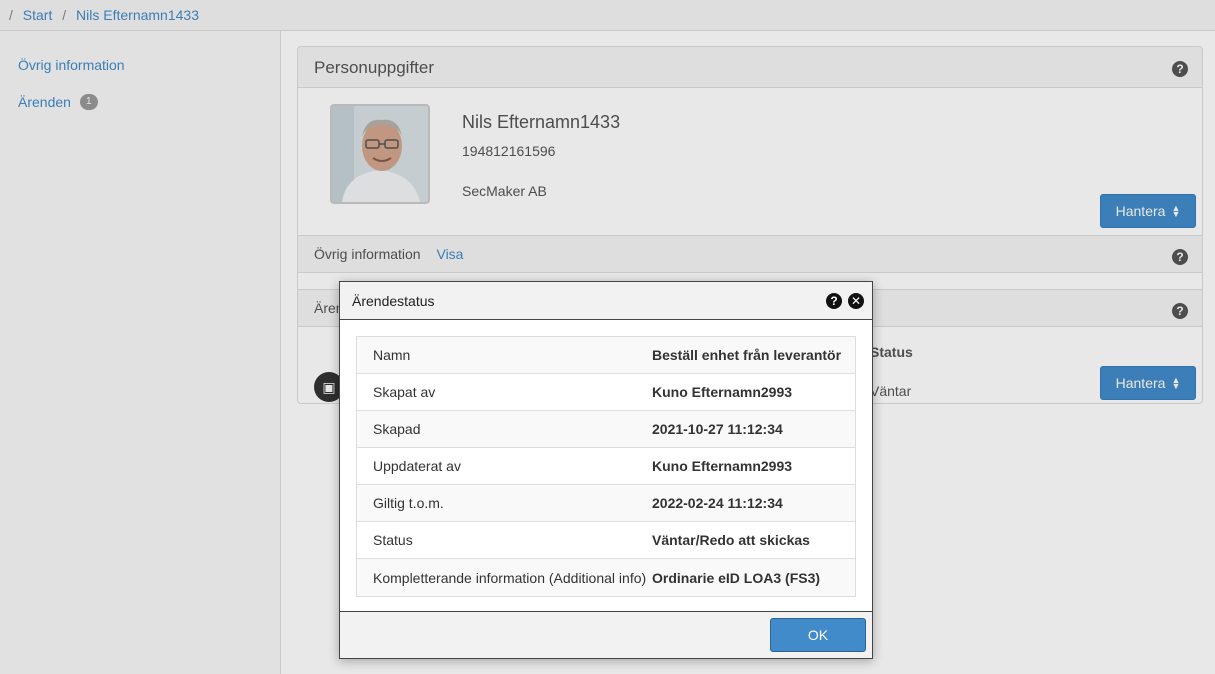 This screenshot has width=1215, height=674. I want to click on dialog-header: Ärendestatus ? ✕, so click(606, 301).